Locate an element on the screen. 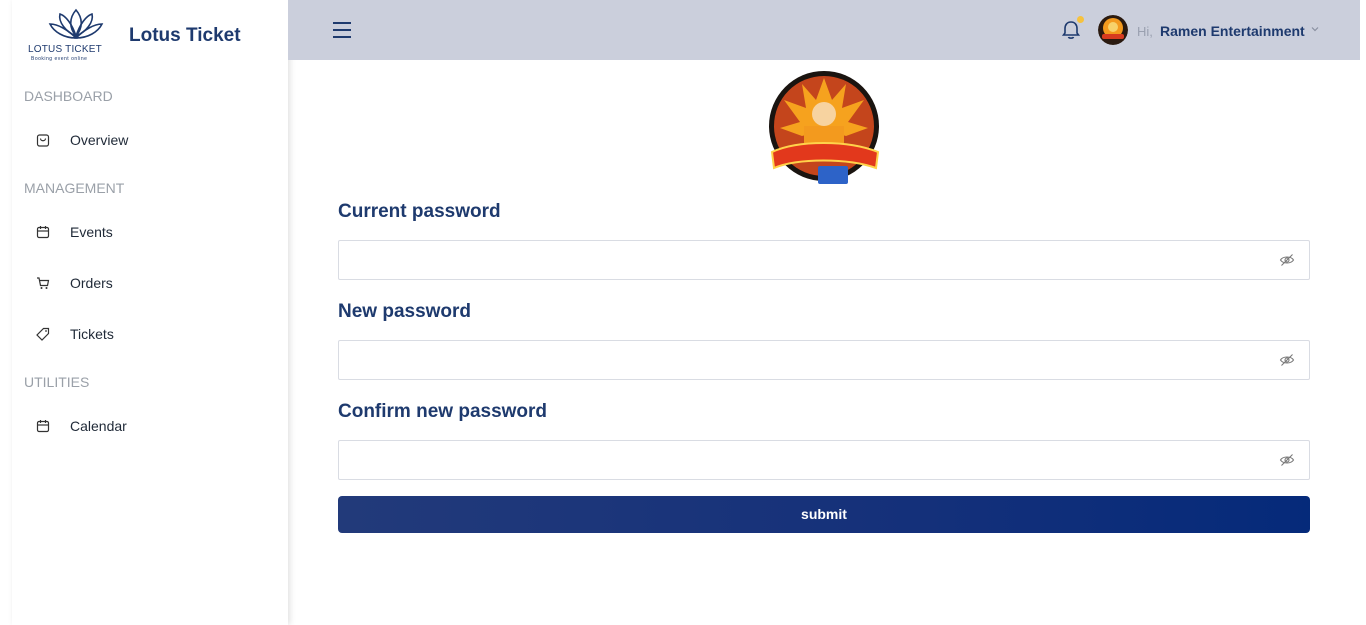 Image resolution: width=1366 pixels, height=625 pixels. sidebar-item-overview: Overview is located at coordinates (150, 141).